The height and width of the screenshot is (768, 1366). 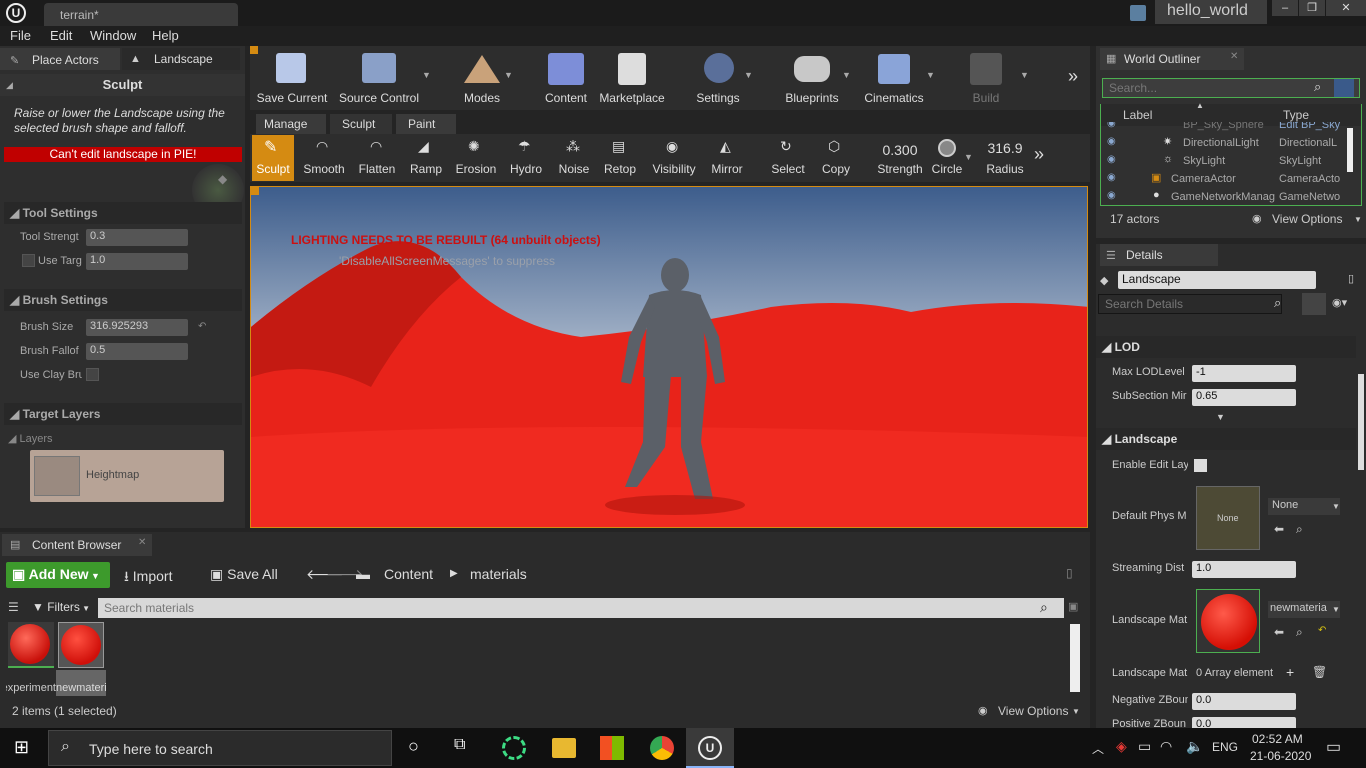 I want to click on neg-z-field: 0.0, so click(x=1244, y=701).